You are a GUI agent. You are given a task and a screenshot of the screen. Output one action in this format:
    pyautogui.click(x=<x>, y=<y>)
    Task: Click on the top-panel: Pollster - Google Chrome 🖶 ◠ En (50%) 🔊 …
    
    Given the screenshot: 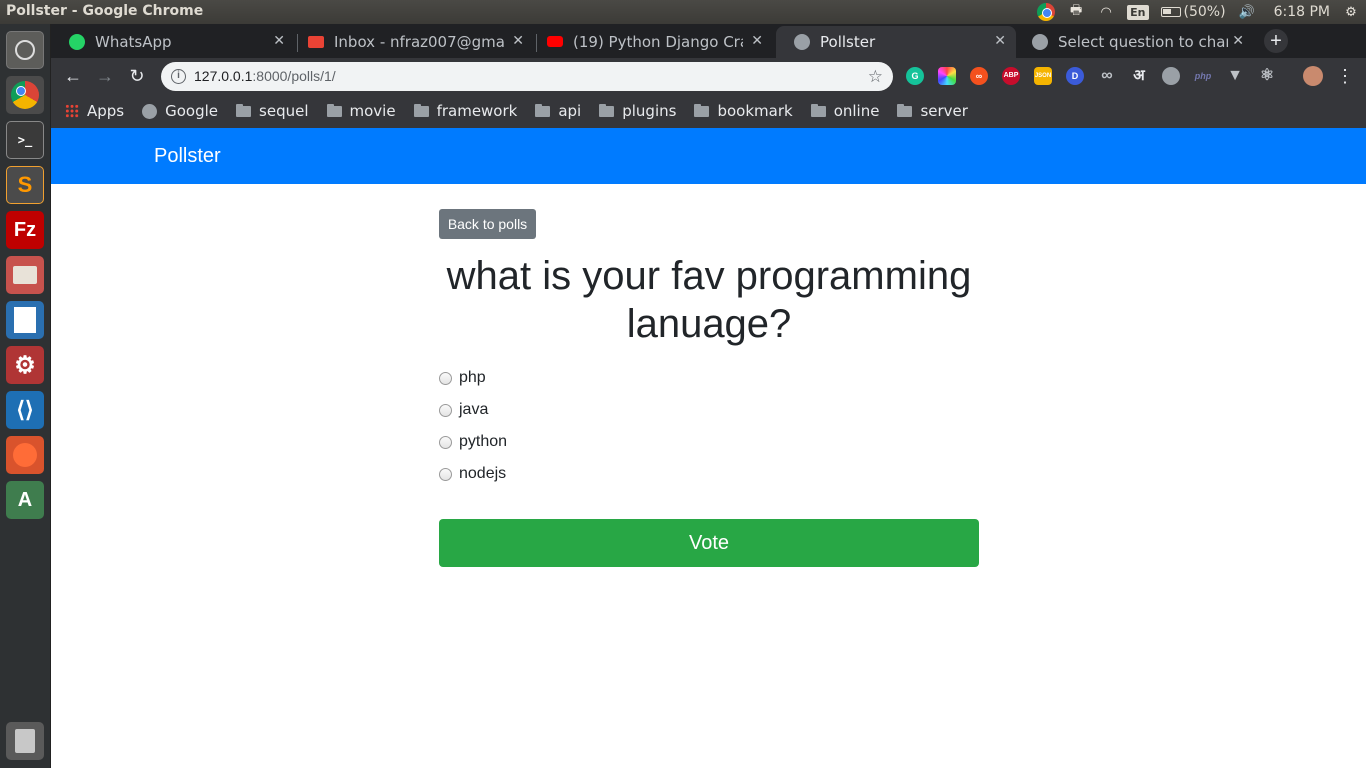 What is the action you would take?
    pyautogui.click(x=683, y=12)
    